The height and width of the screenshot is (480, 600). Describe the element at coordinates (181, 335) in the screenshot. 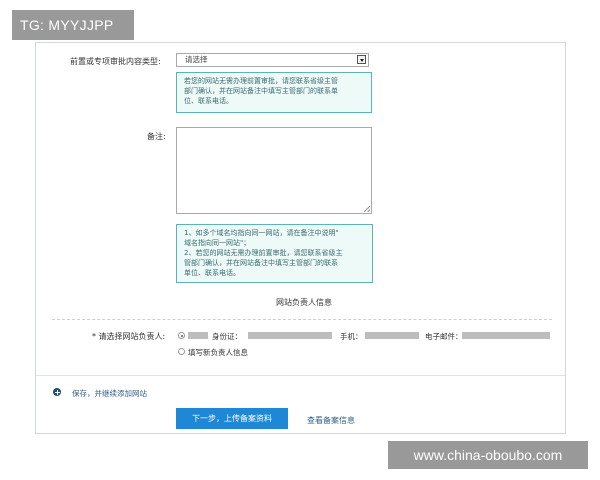

I see `radio-existing-person` at that location.